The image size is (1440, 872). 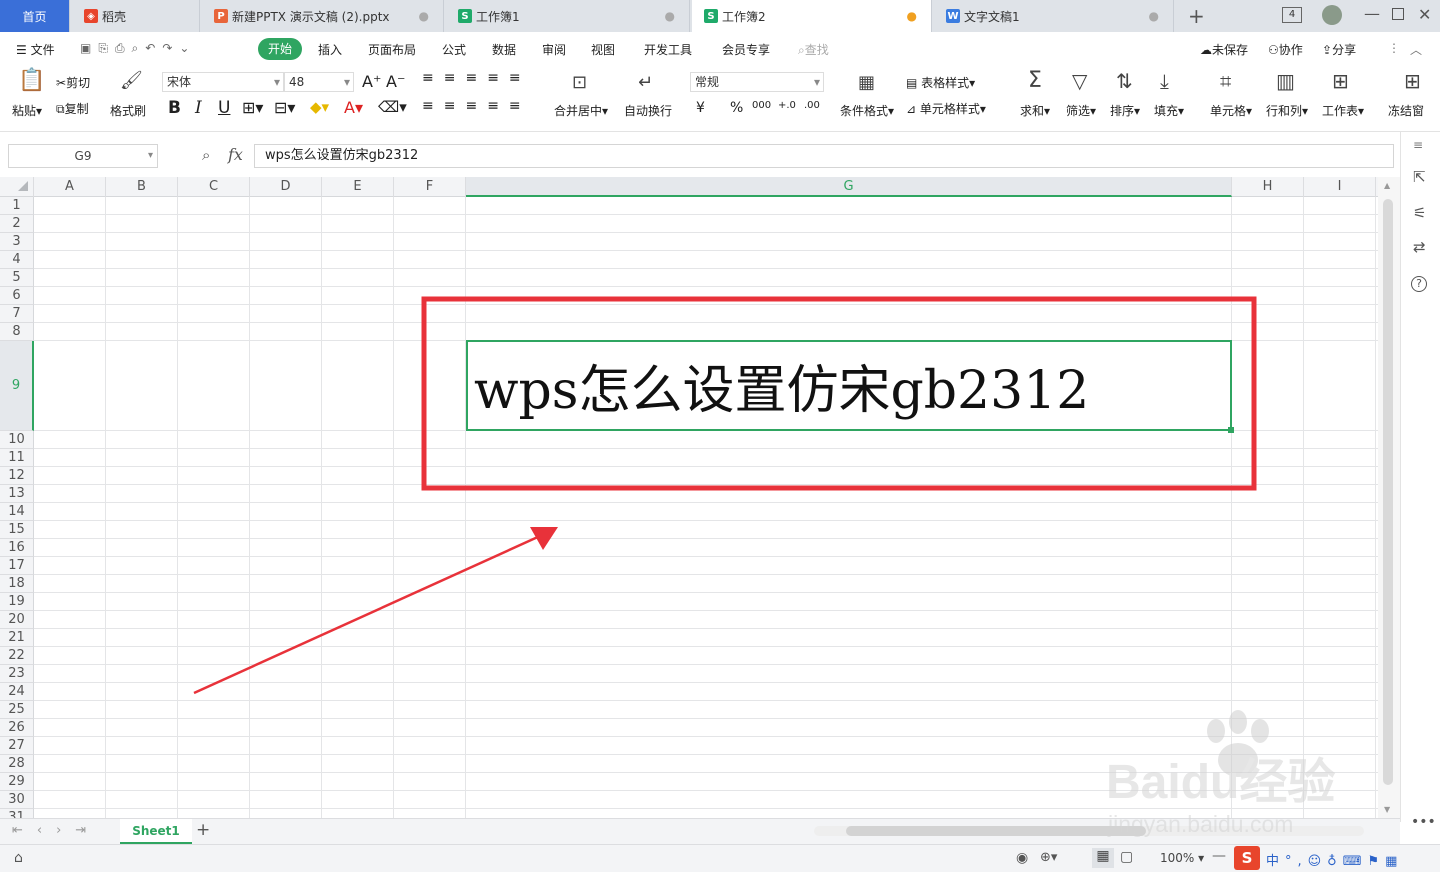 What do you see at coordinates (1220, 782) in the screenshot?
I see `watermark-brand: Baidu经验` at bounding box center [1220, 782].